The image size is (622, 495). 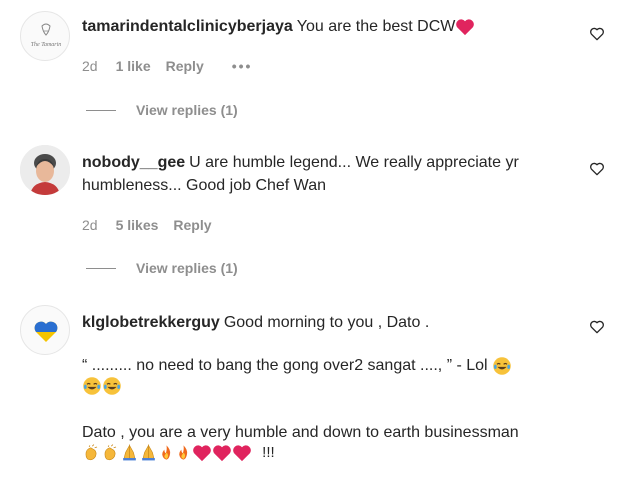 I want to click on comment-meta: 2d 5 likes Reply, so click(x=147, y=225).